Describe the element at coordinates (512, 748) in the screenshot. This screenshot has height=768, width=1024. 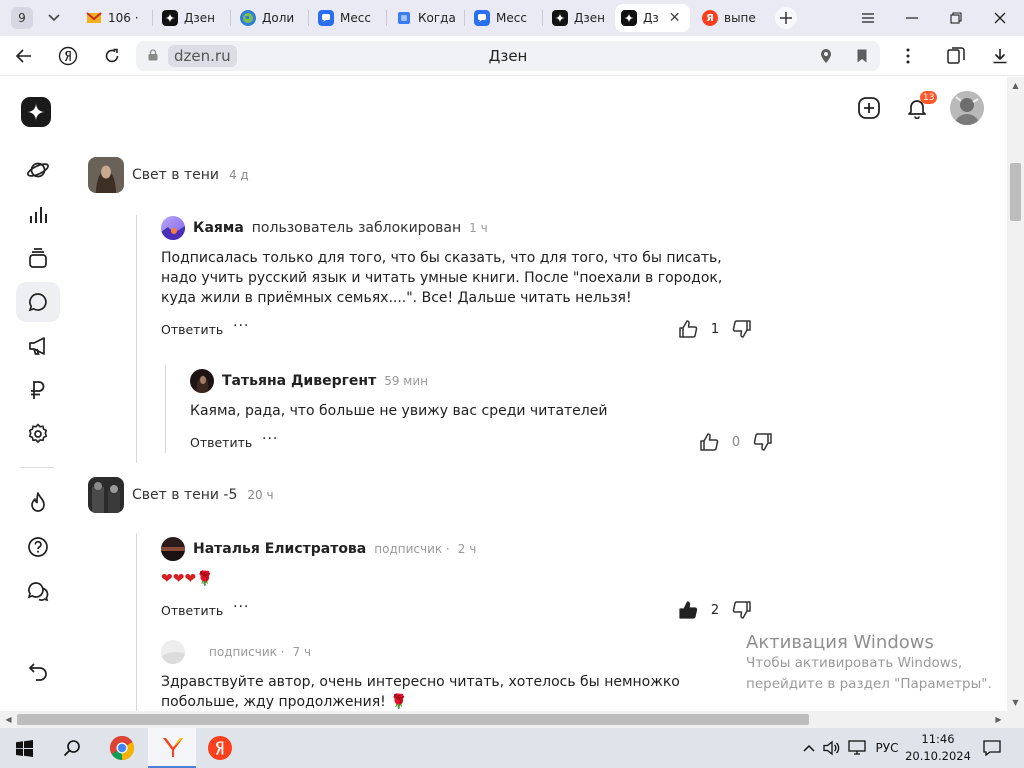
I see `windows-taskbar: РУС 11:46 20.10.2024` at that location.